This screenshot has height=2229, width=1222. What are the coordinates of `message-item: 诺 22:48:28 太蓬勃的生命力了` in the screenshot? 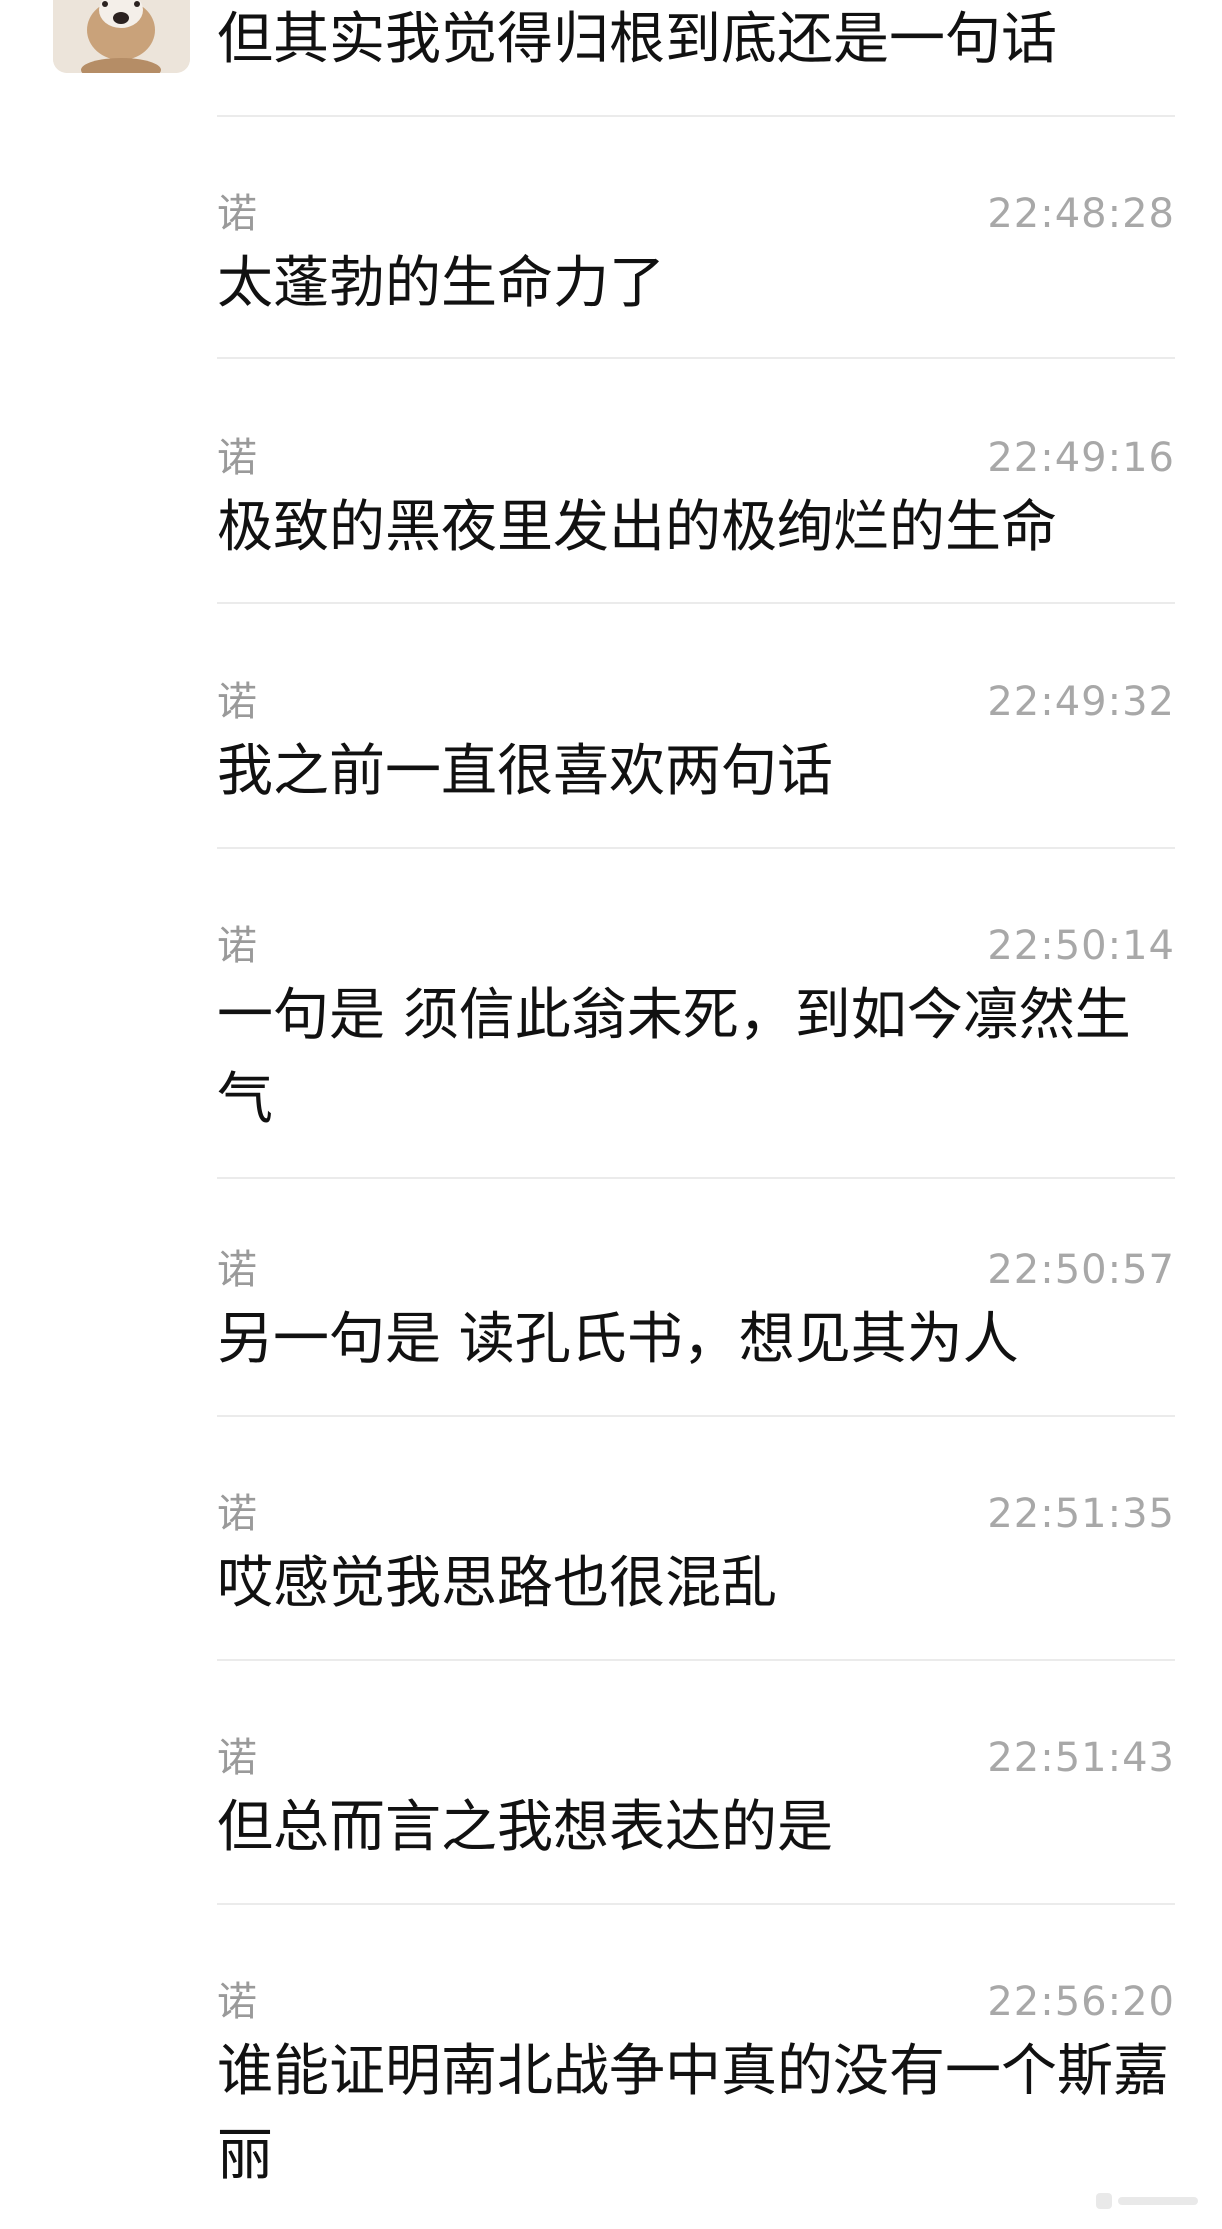 It's located at (696, 255).